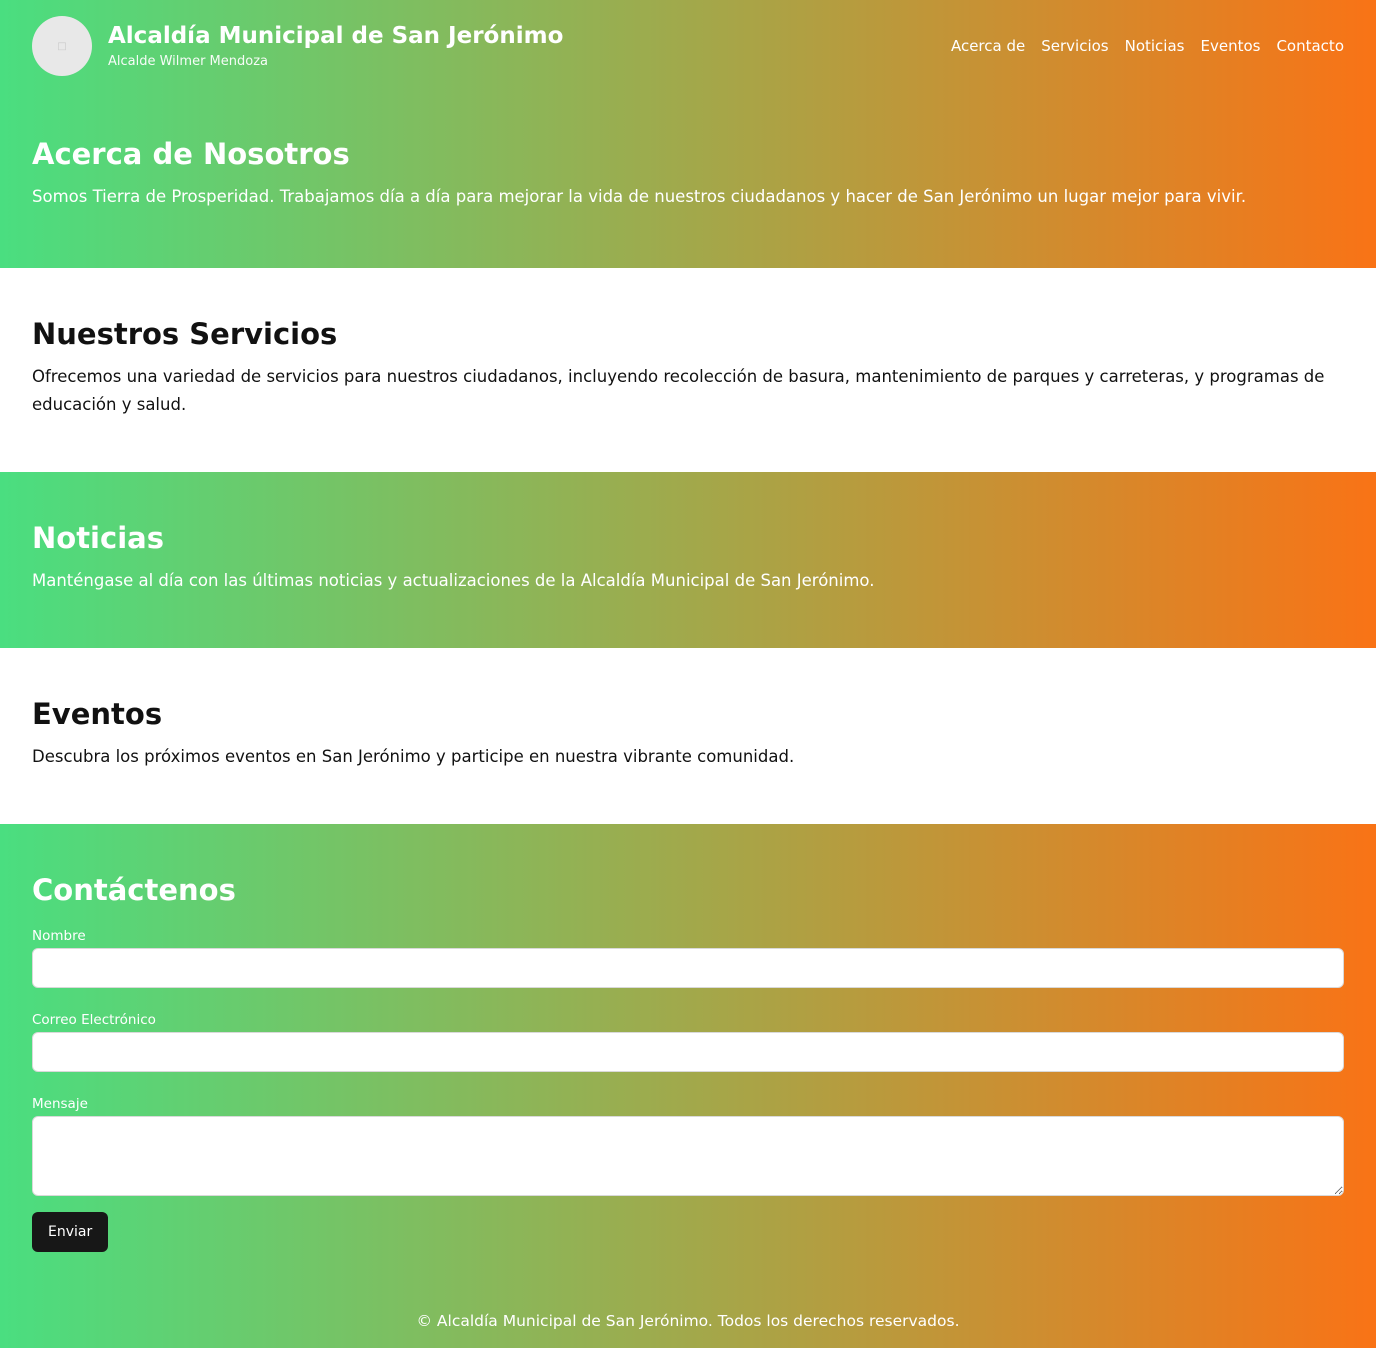 The width and height of the screenshot is (1376, 1348). I want to click on about-title: Acerca de Nosotros, so click(191, 154).